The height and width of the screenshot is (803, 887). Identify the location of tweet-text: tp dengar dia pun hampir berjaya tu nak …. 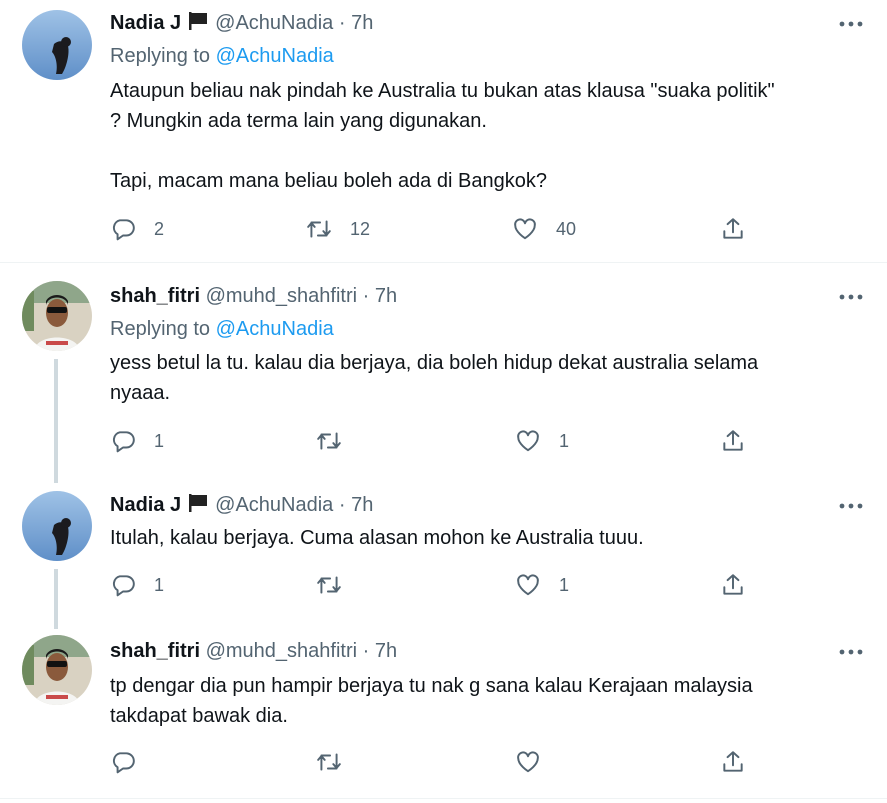
(431, 701).